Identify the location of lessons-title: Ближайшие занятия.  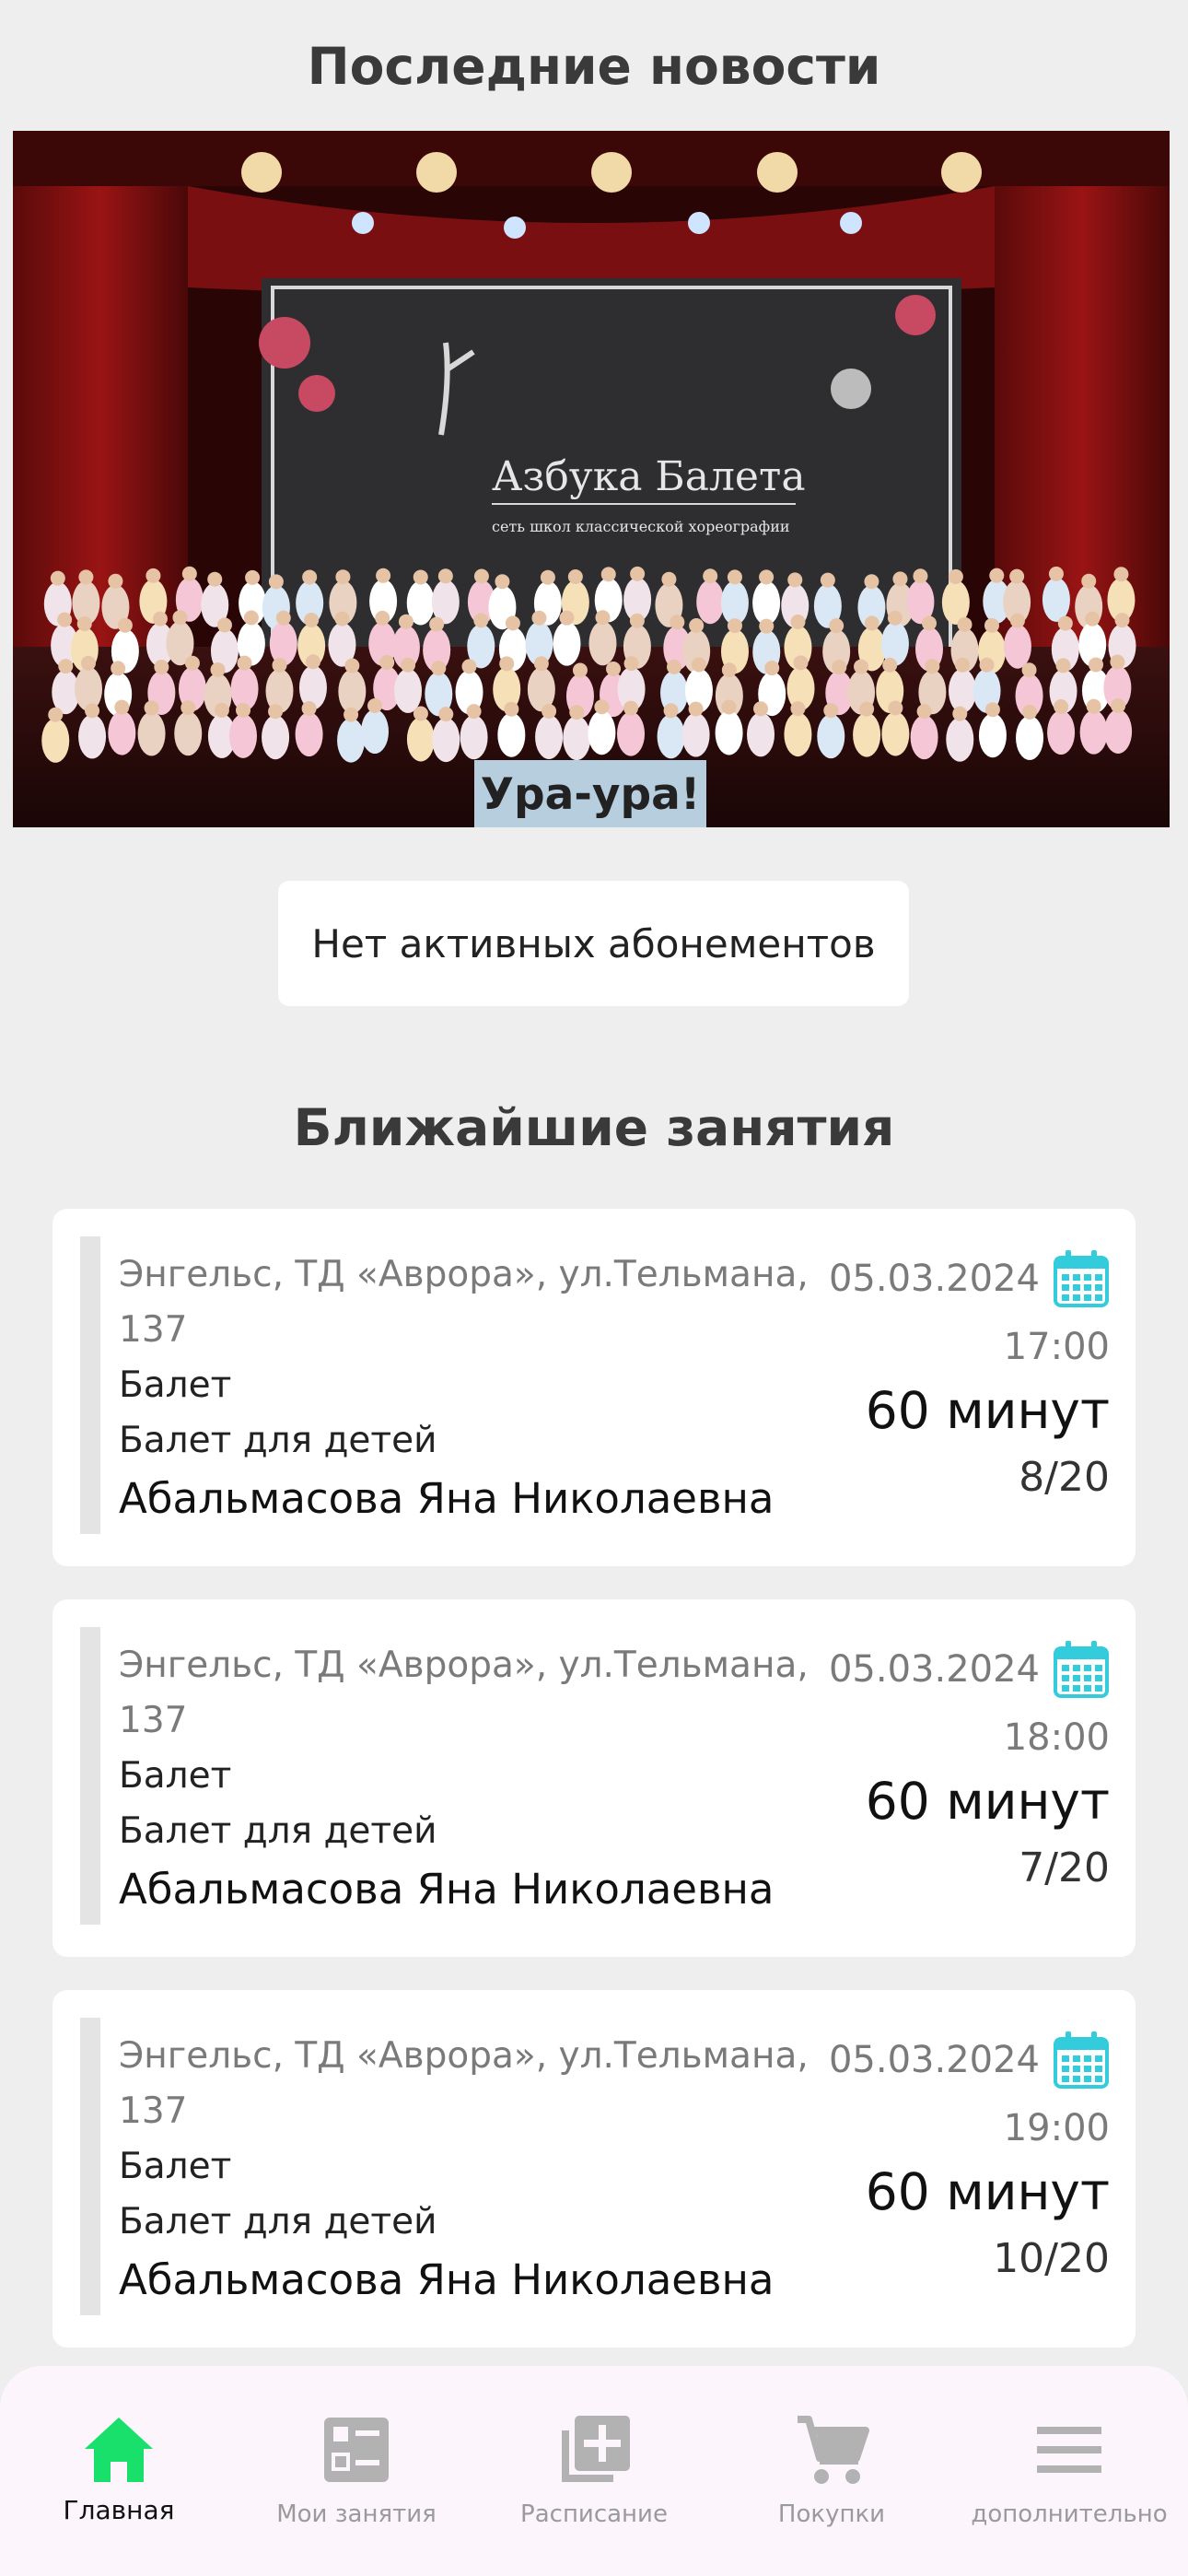
(594, 1127).